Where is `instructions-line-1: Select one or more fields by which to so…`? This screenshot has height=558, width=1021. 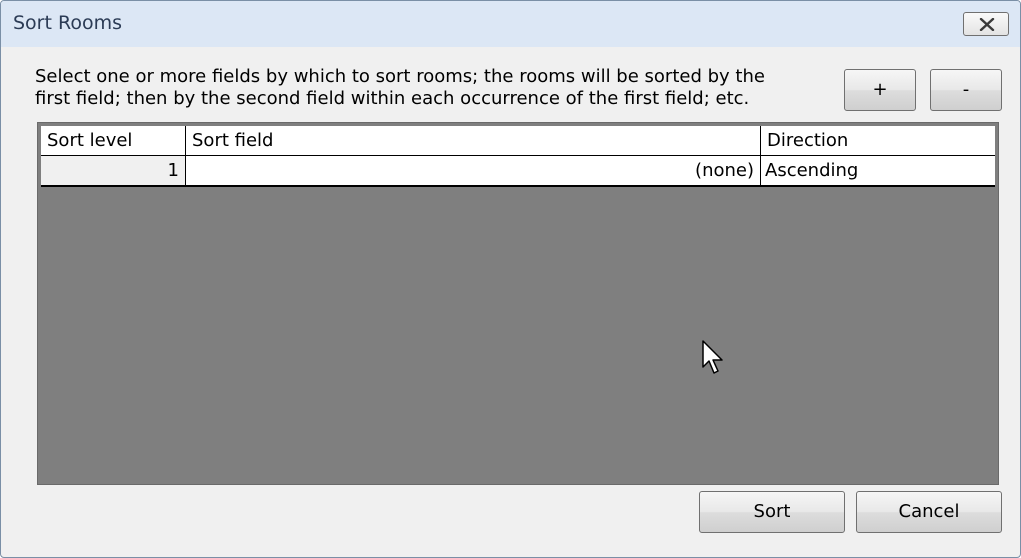
instructions-line-1: Select one or more fields by which to so… is located at coordinates (400, 76).